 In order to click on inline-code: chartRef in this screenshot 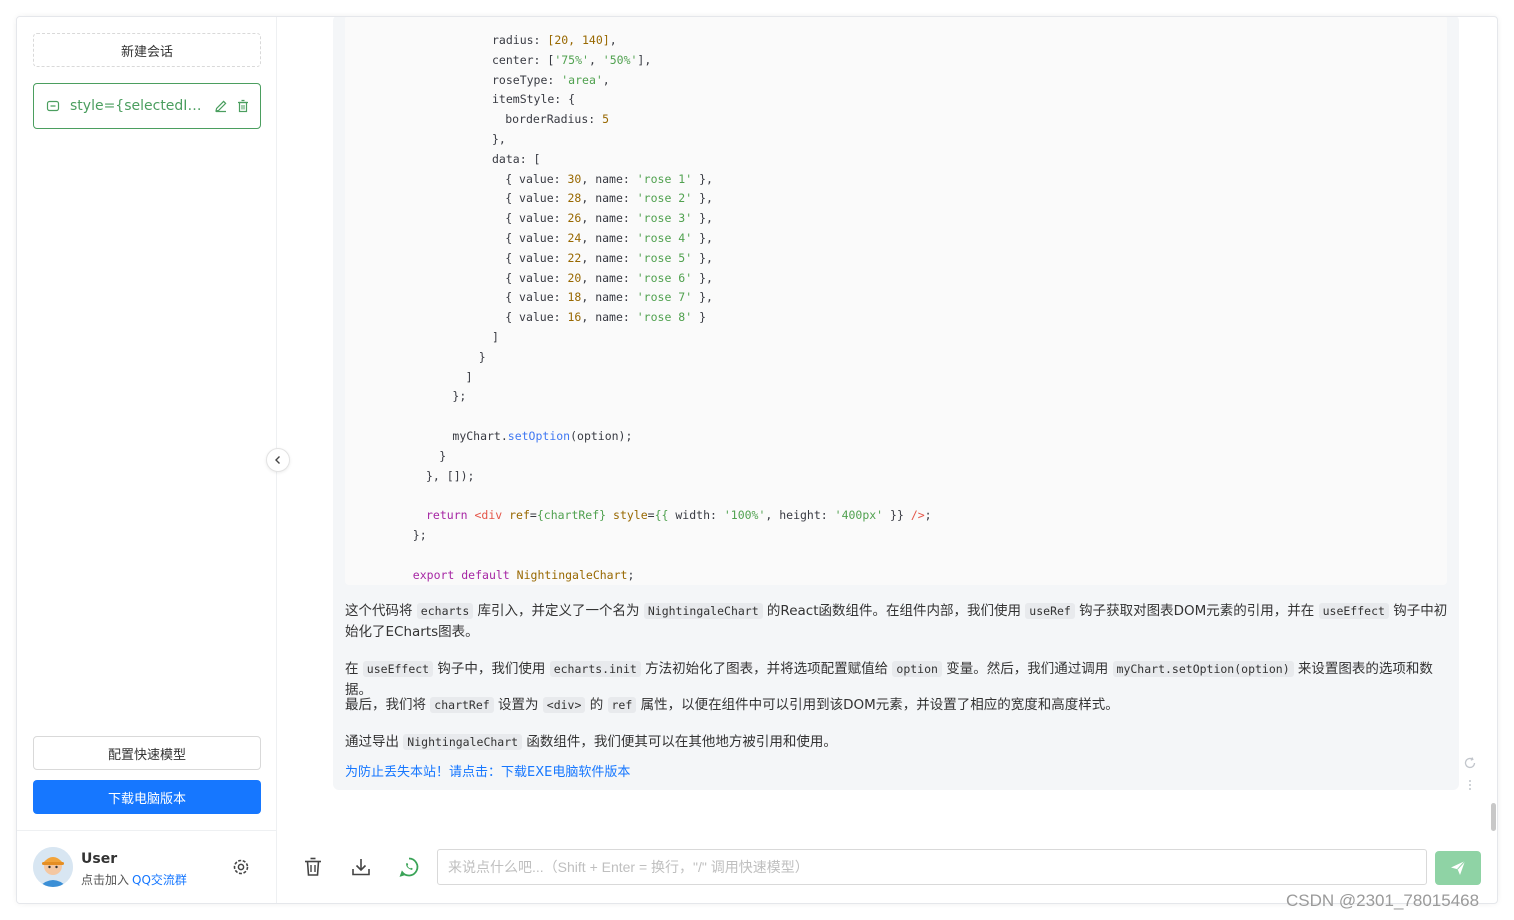, I will do `click(462, 705)`.